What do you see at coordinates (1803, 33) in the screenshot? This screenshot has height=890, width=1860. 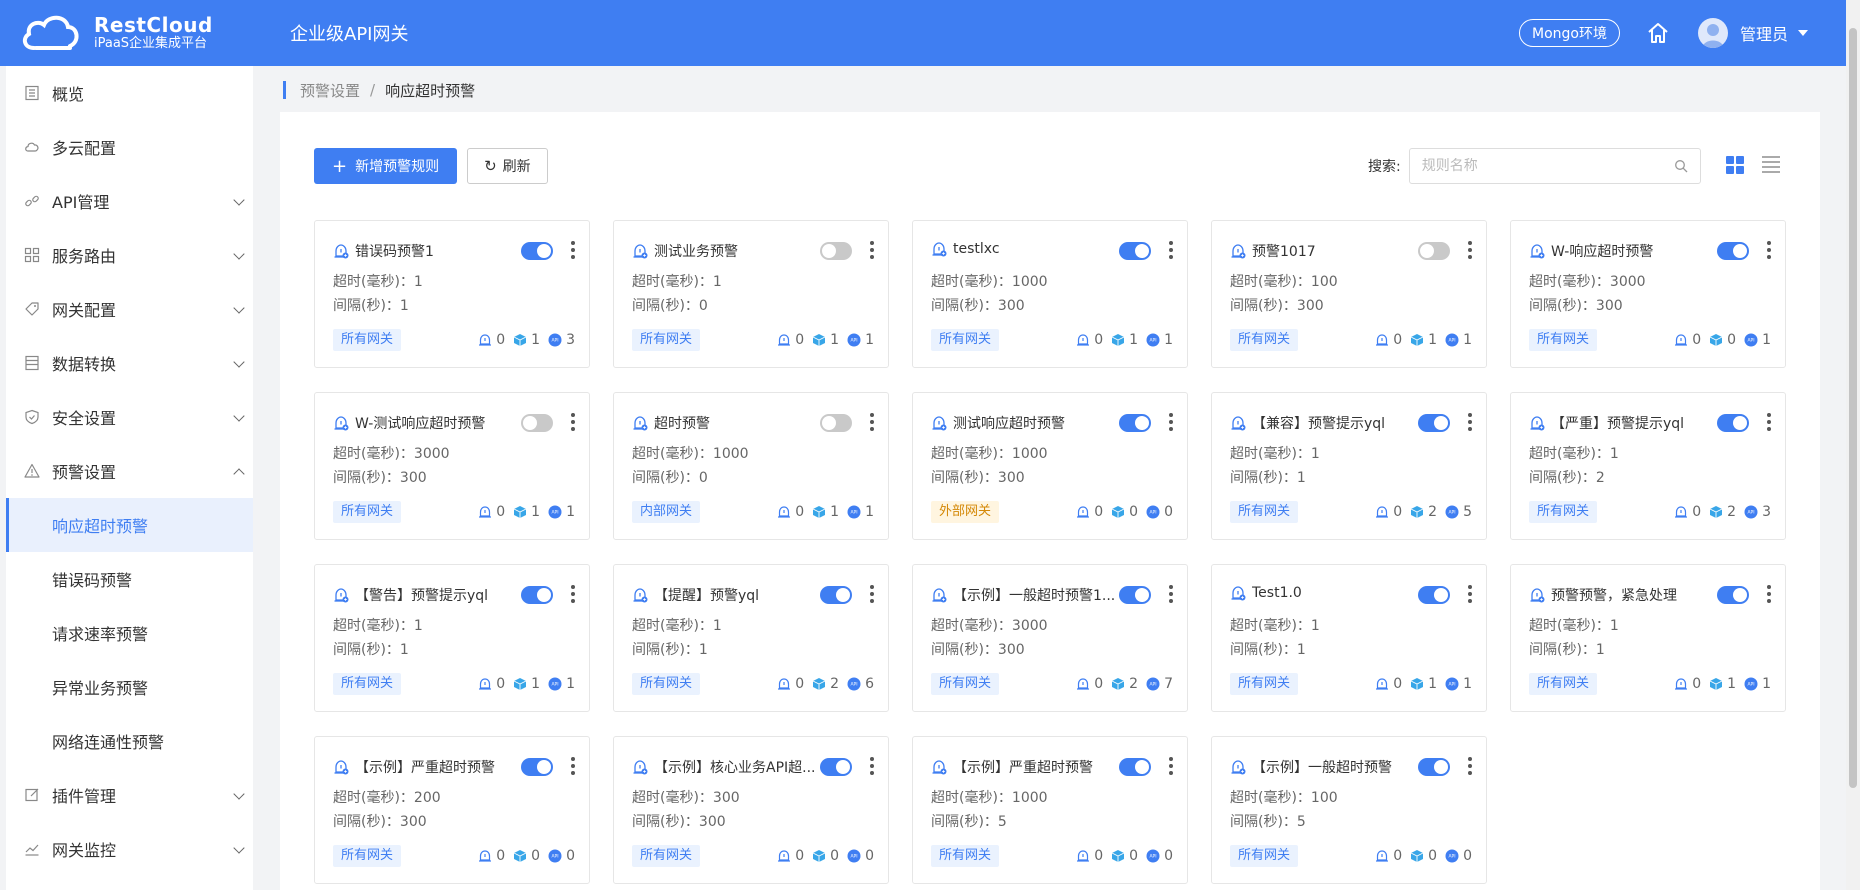 I see `chevron-down-icon` at bounding box center [1803, 33].